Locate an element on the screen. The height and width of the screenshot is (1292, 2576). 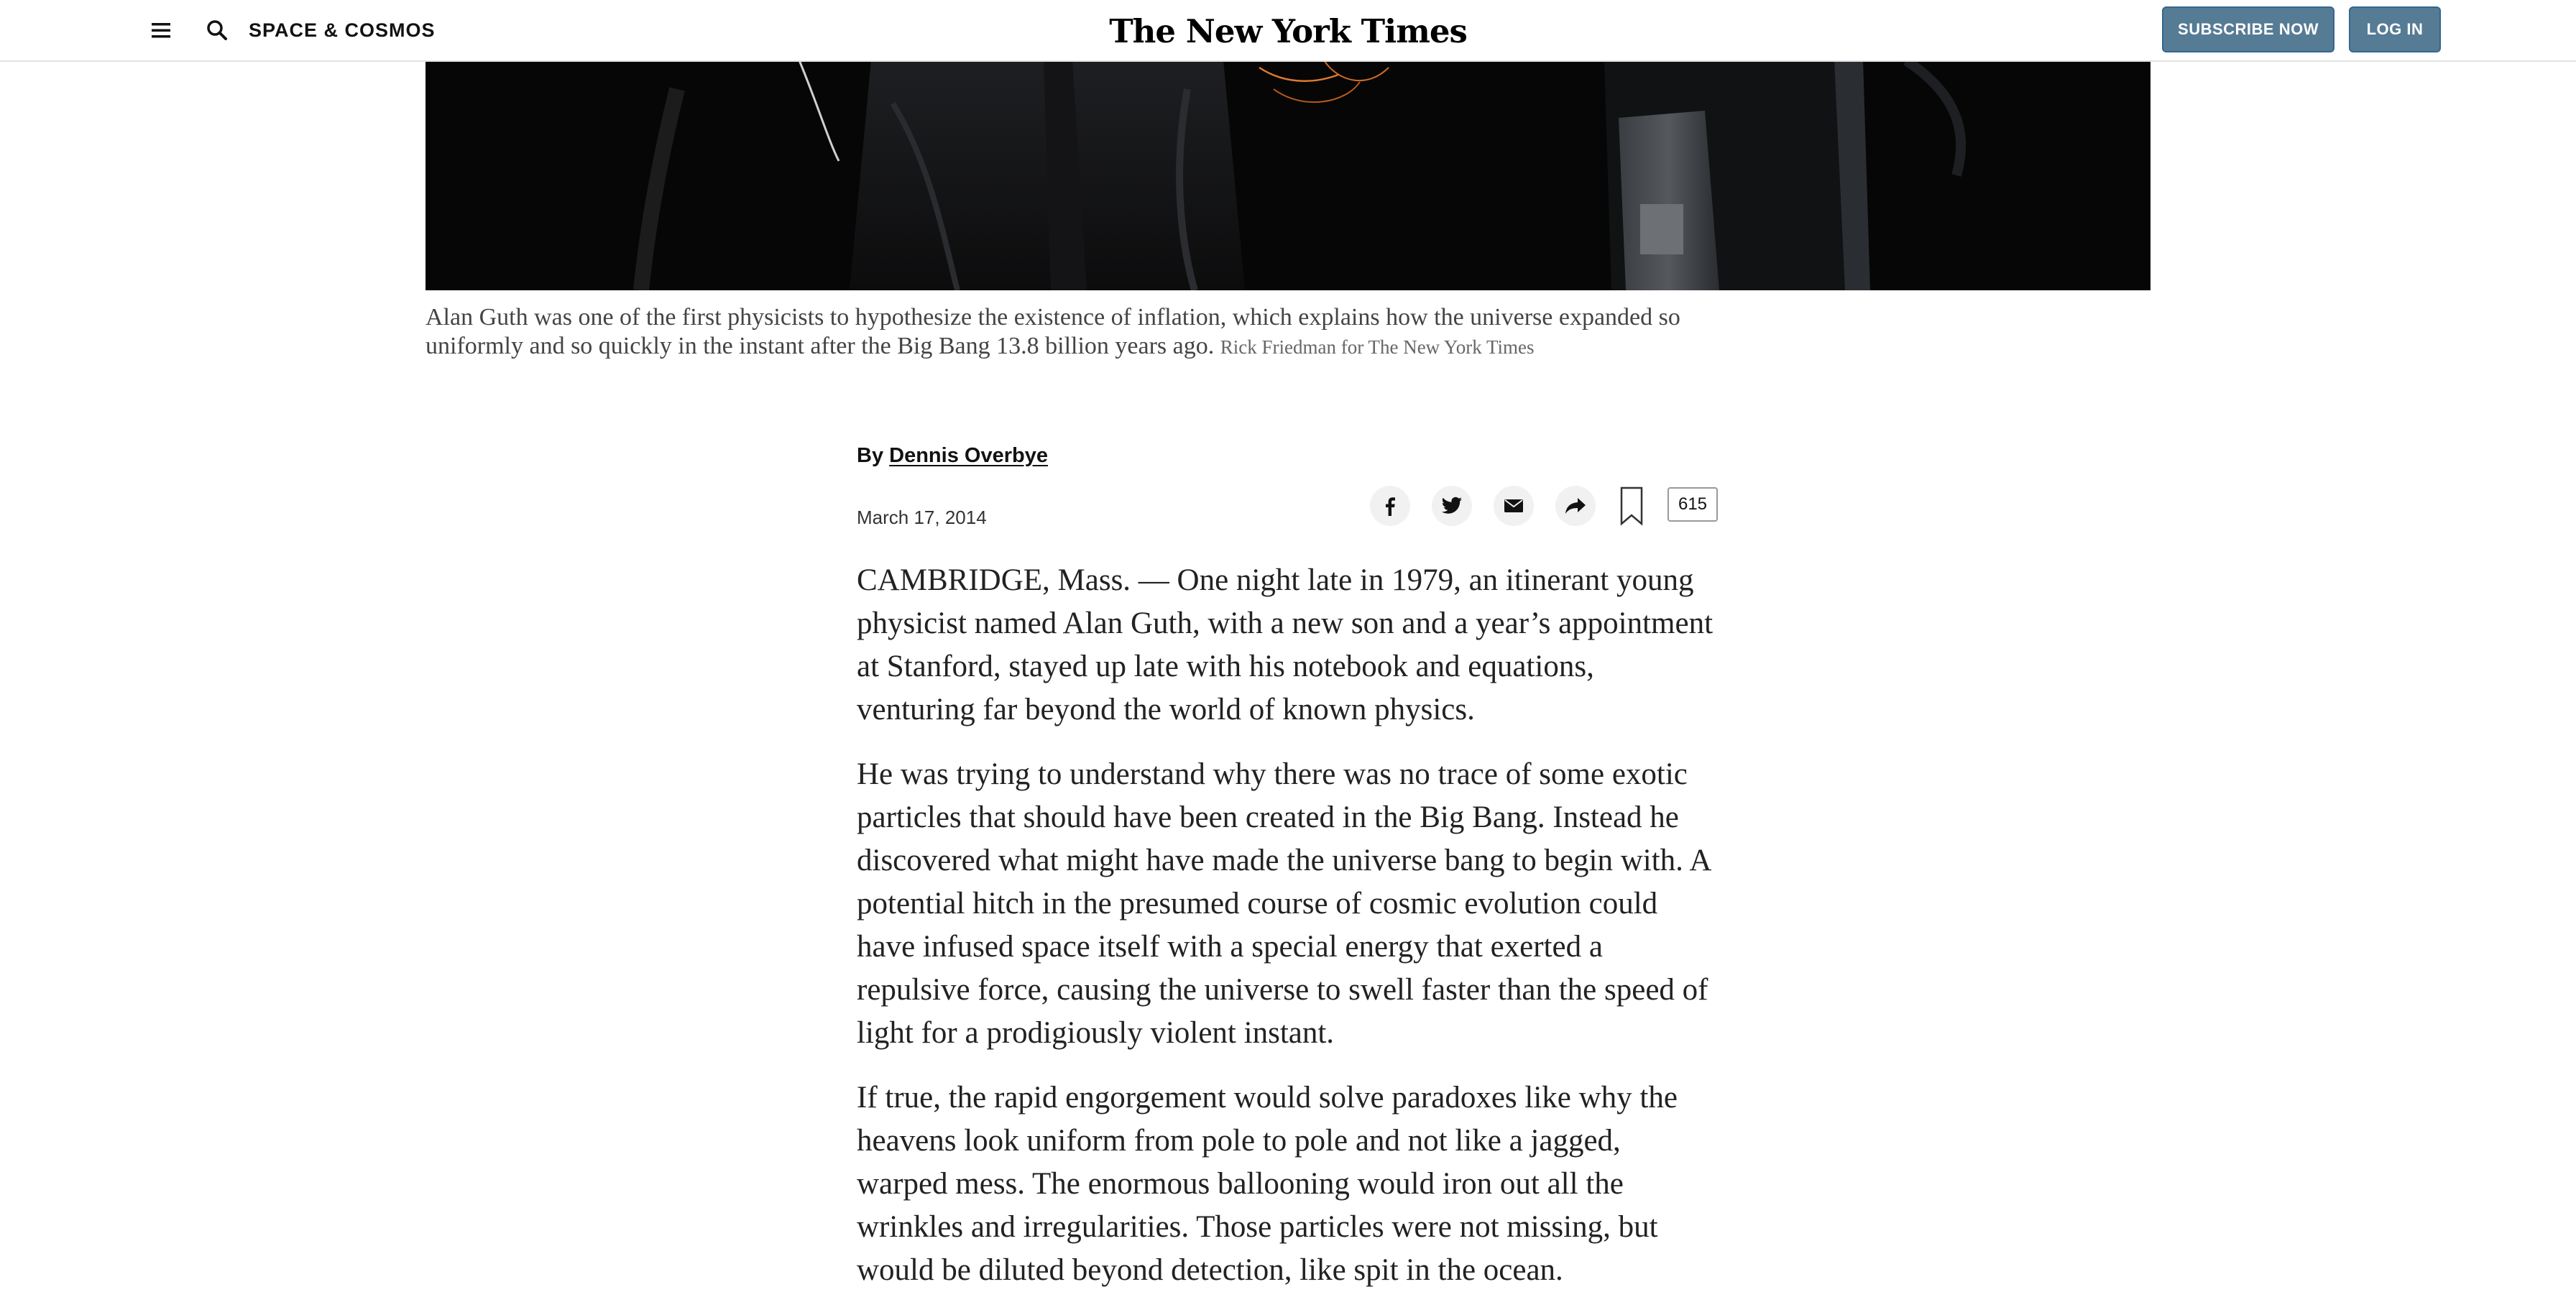
byline: By Dennis Overbye is located at coordinates (952, 455).